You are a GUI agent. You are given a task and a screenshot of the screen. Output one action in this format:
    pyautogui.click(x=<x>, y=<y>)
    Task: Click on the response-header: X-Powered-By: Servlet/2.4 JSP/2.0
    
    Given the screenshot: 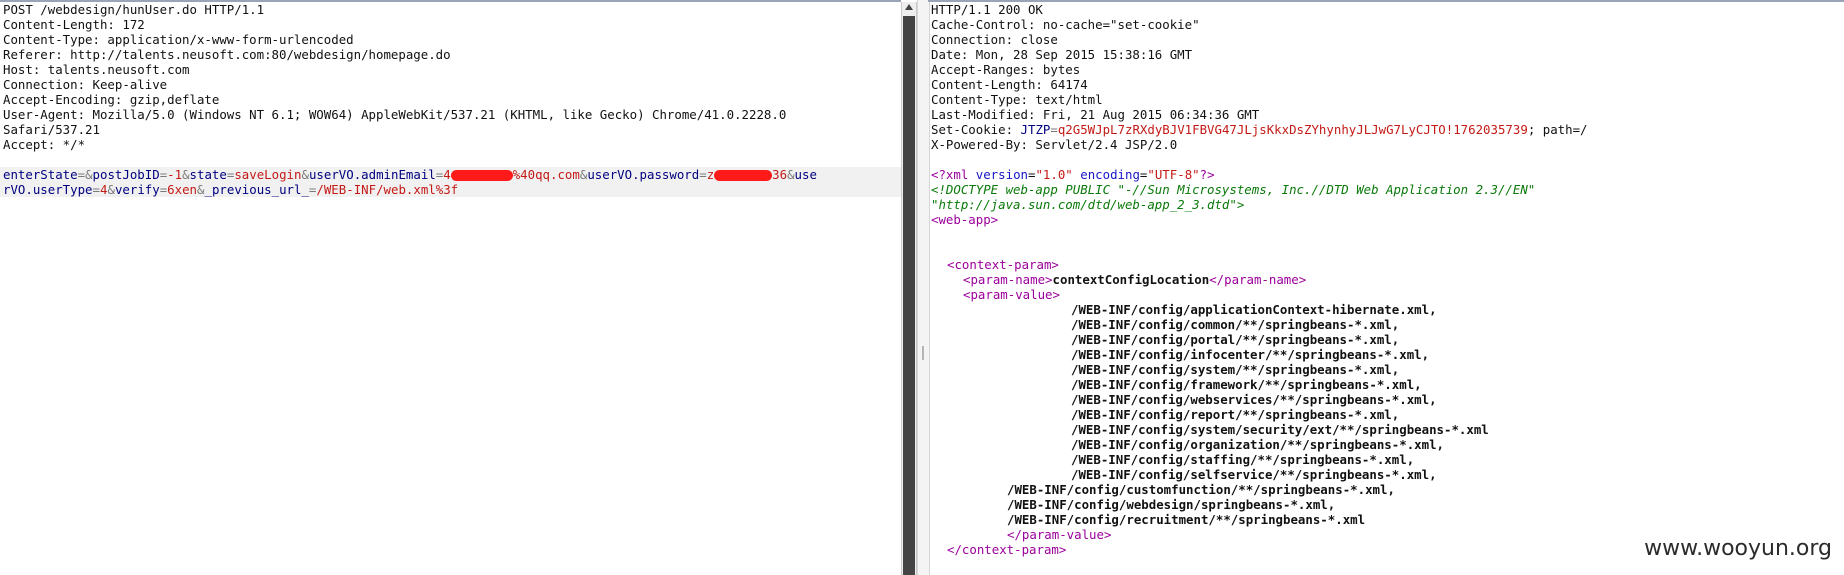 What is the action you would take?
    pyautogui.click(x=1054, y=144)
    